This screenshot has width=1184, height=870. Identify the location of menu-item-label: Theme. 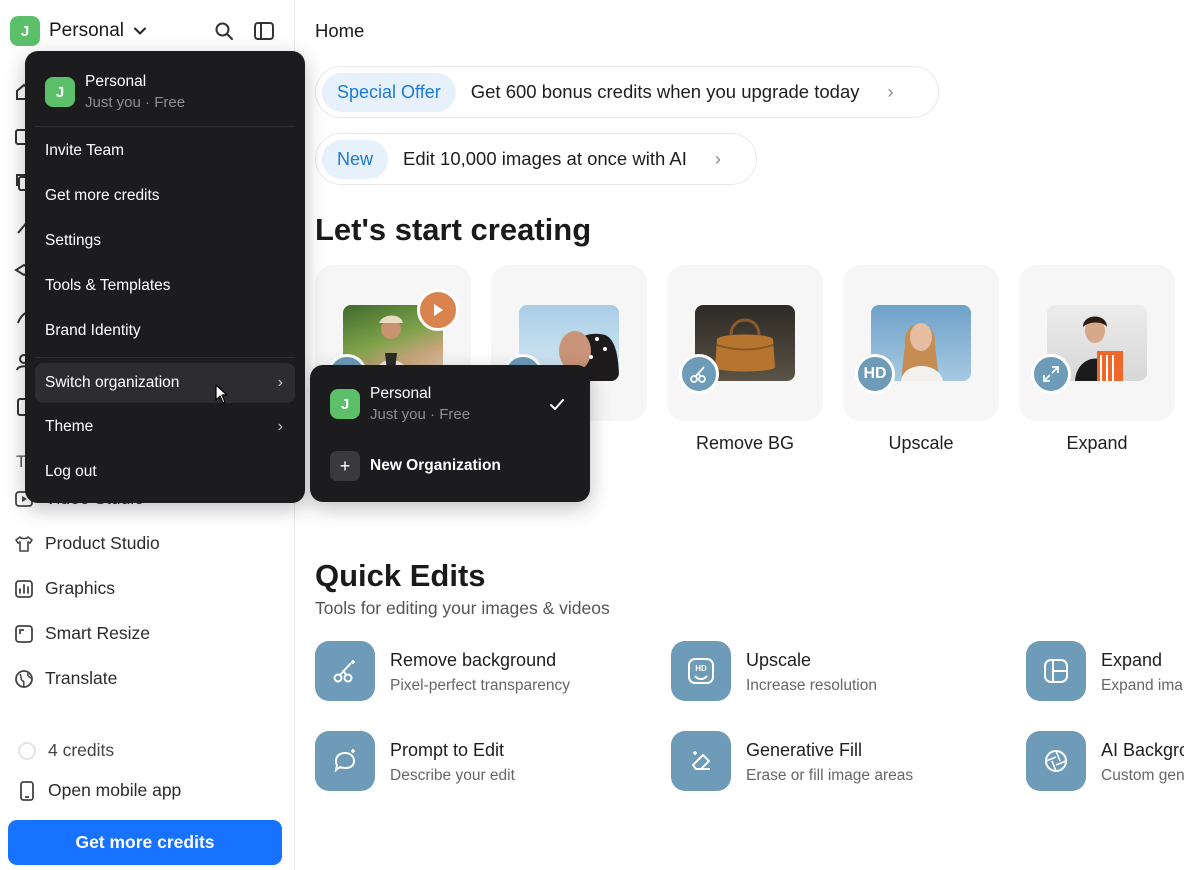
(69, 426).